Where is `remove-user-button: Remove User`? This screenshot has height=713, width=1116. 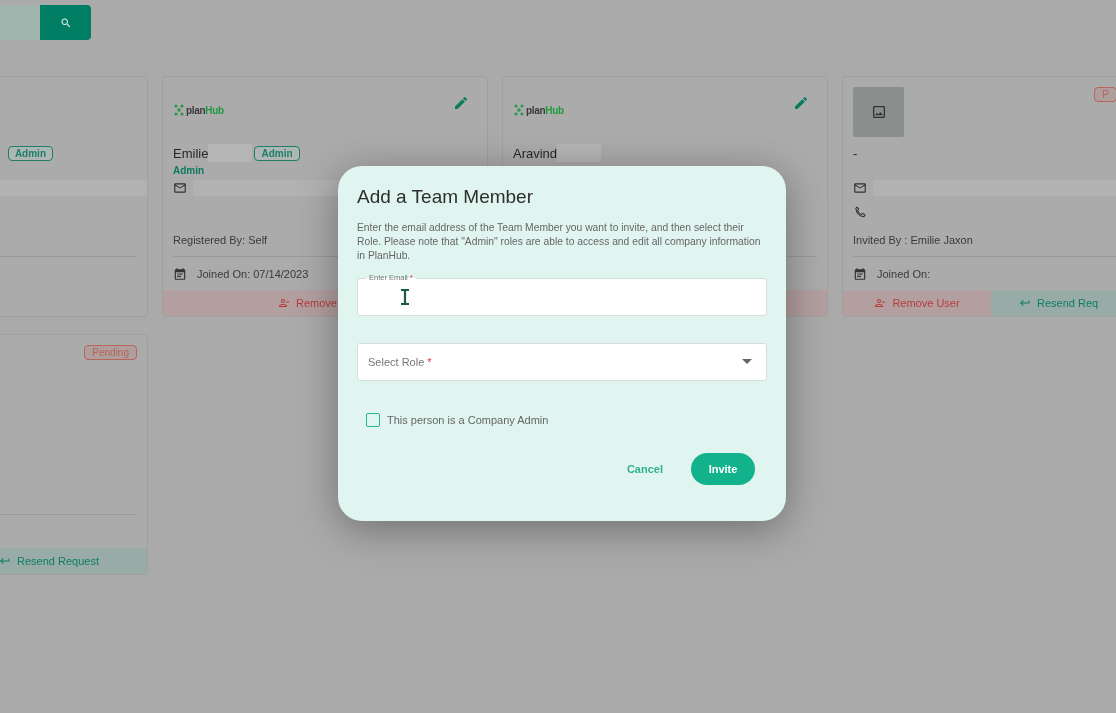 remove-user-button: Remove User is located at coordinates (917, 303).